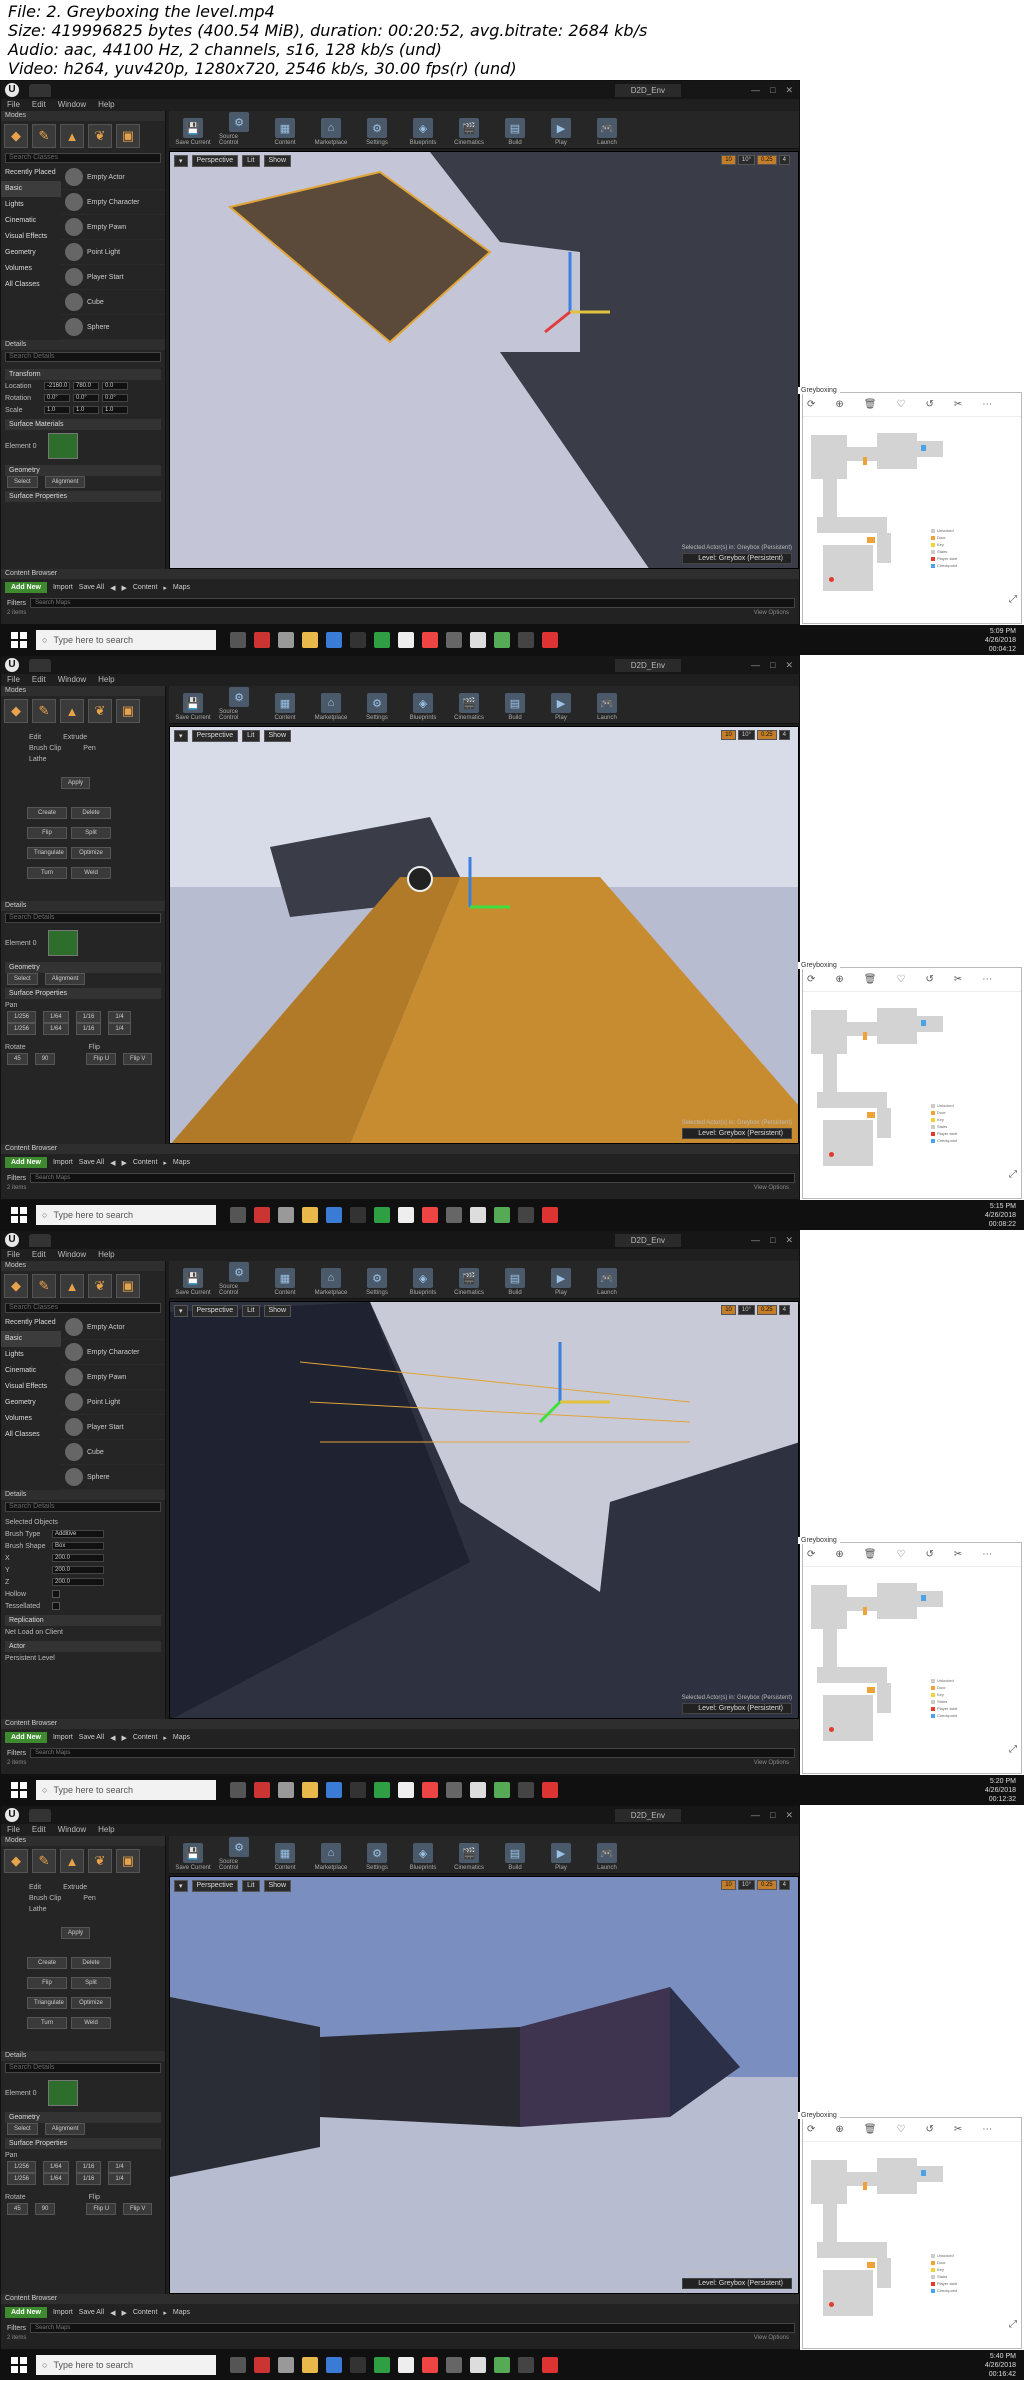 This screenshot has height=2381, width=1024. What do you see at coordinates (31, 285) in the screenshot?
I see `category-item: All Classes` at bounding box center [31, 285].